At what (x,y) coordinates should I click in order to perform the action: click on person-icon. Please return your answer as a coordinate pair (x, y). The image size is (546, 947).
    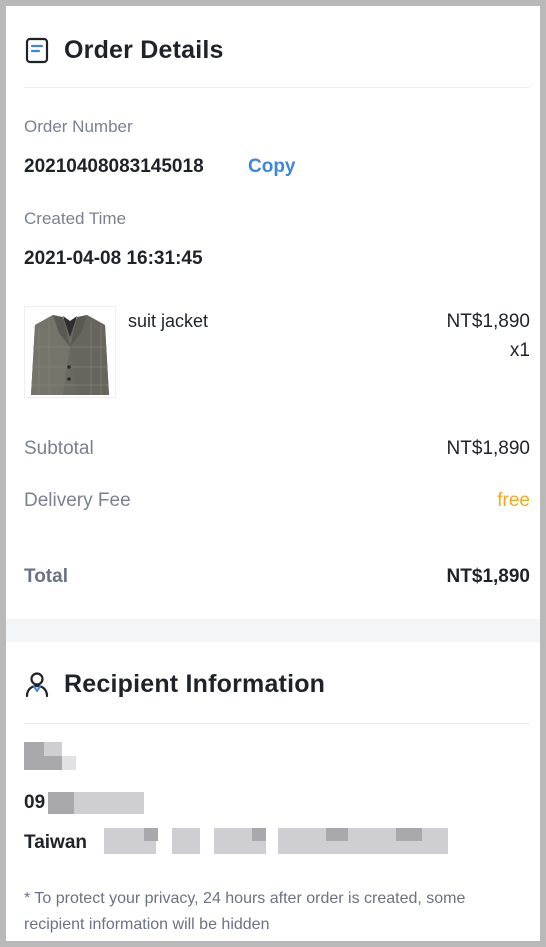
    Looking at the image, I should click on (37, 685).